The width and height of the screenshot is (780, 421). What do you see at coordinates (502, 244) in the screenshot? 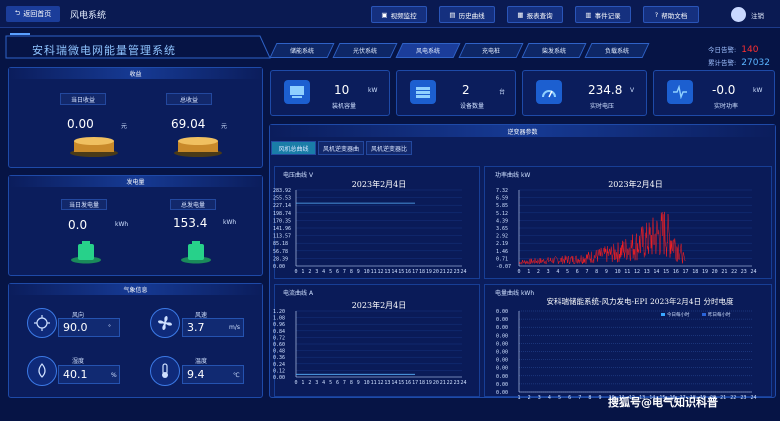
I see `y-tick-label: 2.19` at bounding box center [502, 244].